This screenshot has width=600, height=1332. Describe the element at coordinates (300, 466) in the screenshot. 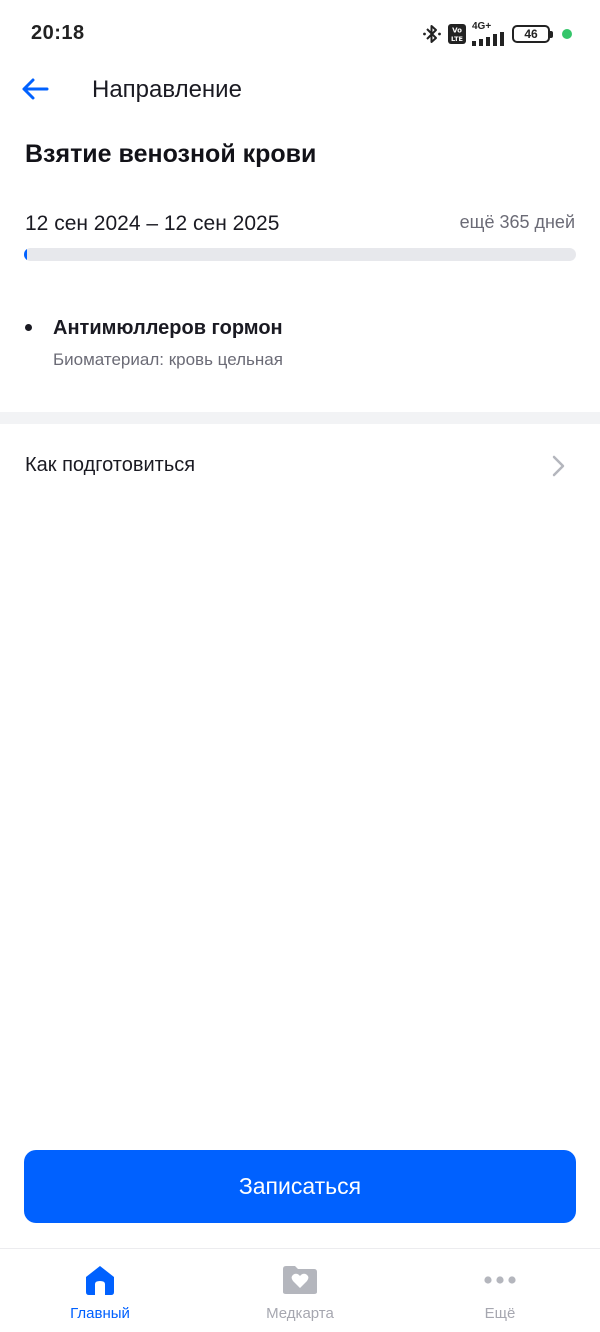

I see `how-to-prepare-row: Как подготовиться` at that location.